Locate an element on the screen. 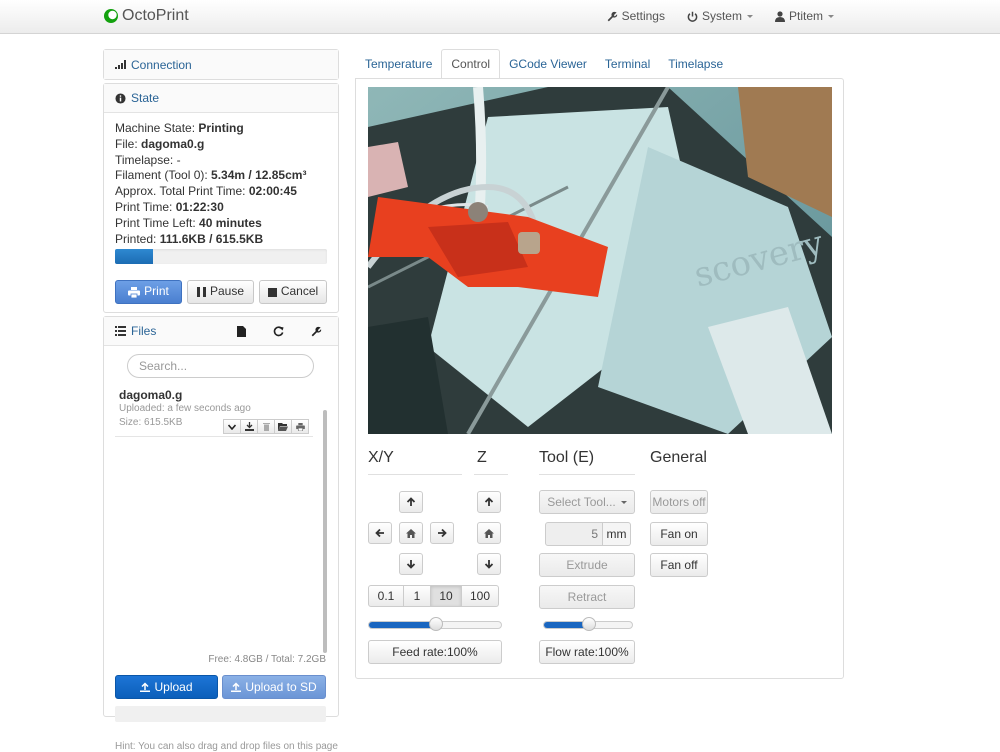 The width and height of the screenshot is (1000, 752). file-icon is located at coordinates (241, 331).